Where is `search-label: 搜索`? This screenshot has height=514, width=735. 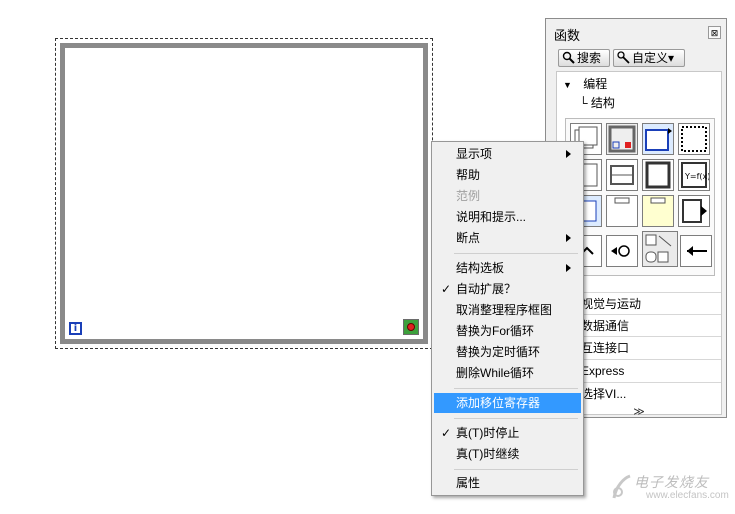 search-label: 搜索 is located at coordinates (589, 58).